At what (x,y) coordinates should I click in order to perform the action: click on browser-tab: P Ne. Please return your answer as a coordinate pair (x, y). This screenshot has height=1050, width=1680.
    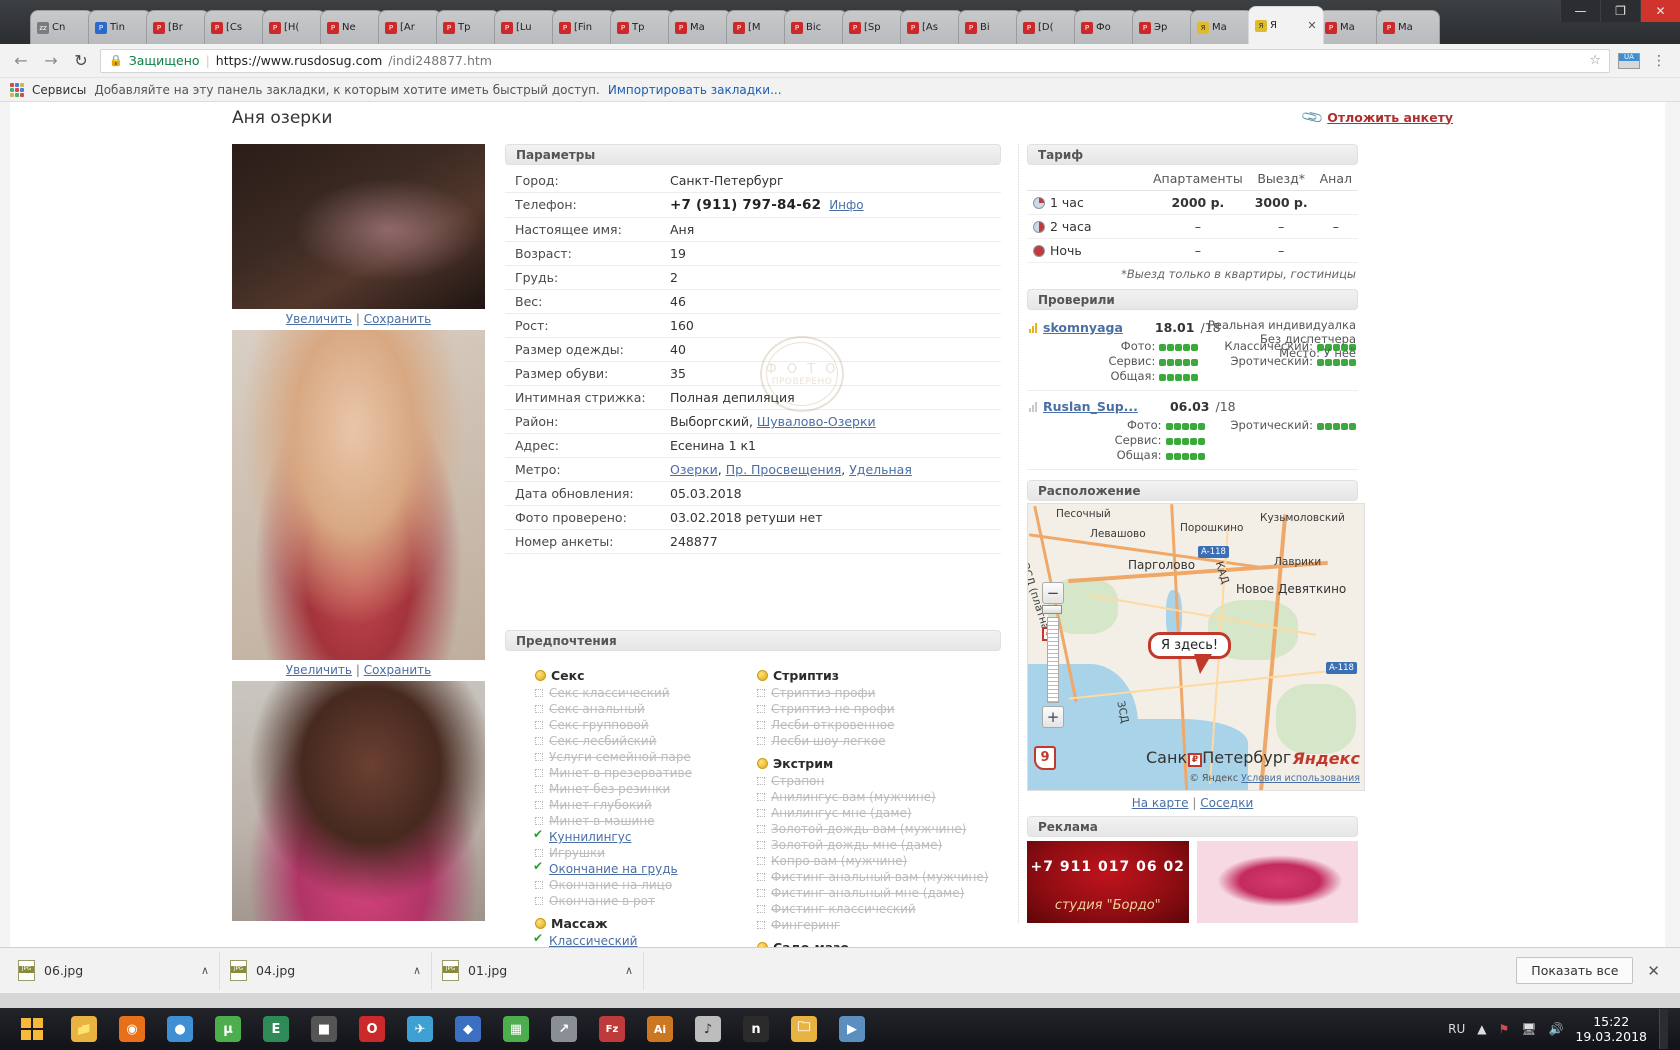
    Looking at the image, I should click on (352, 27).